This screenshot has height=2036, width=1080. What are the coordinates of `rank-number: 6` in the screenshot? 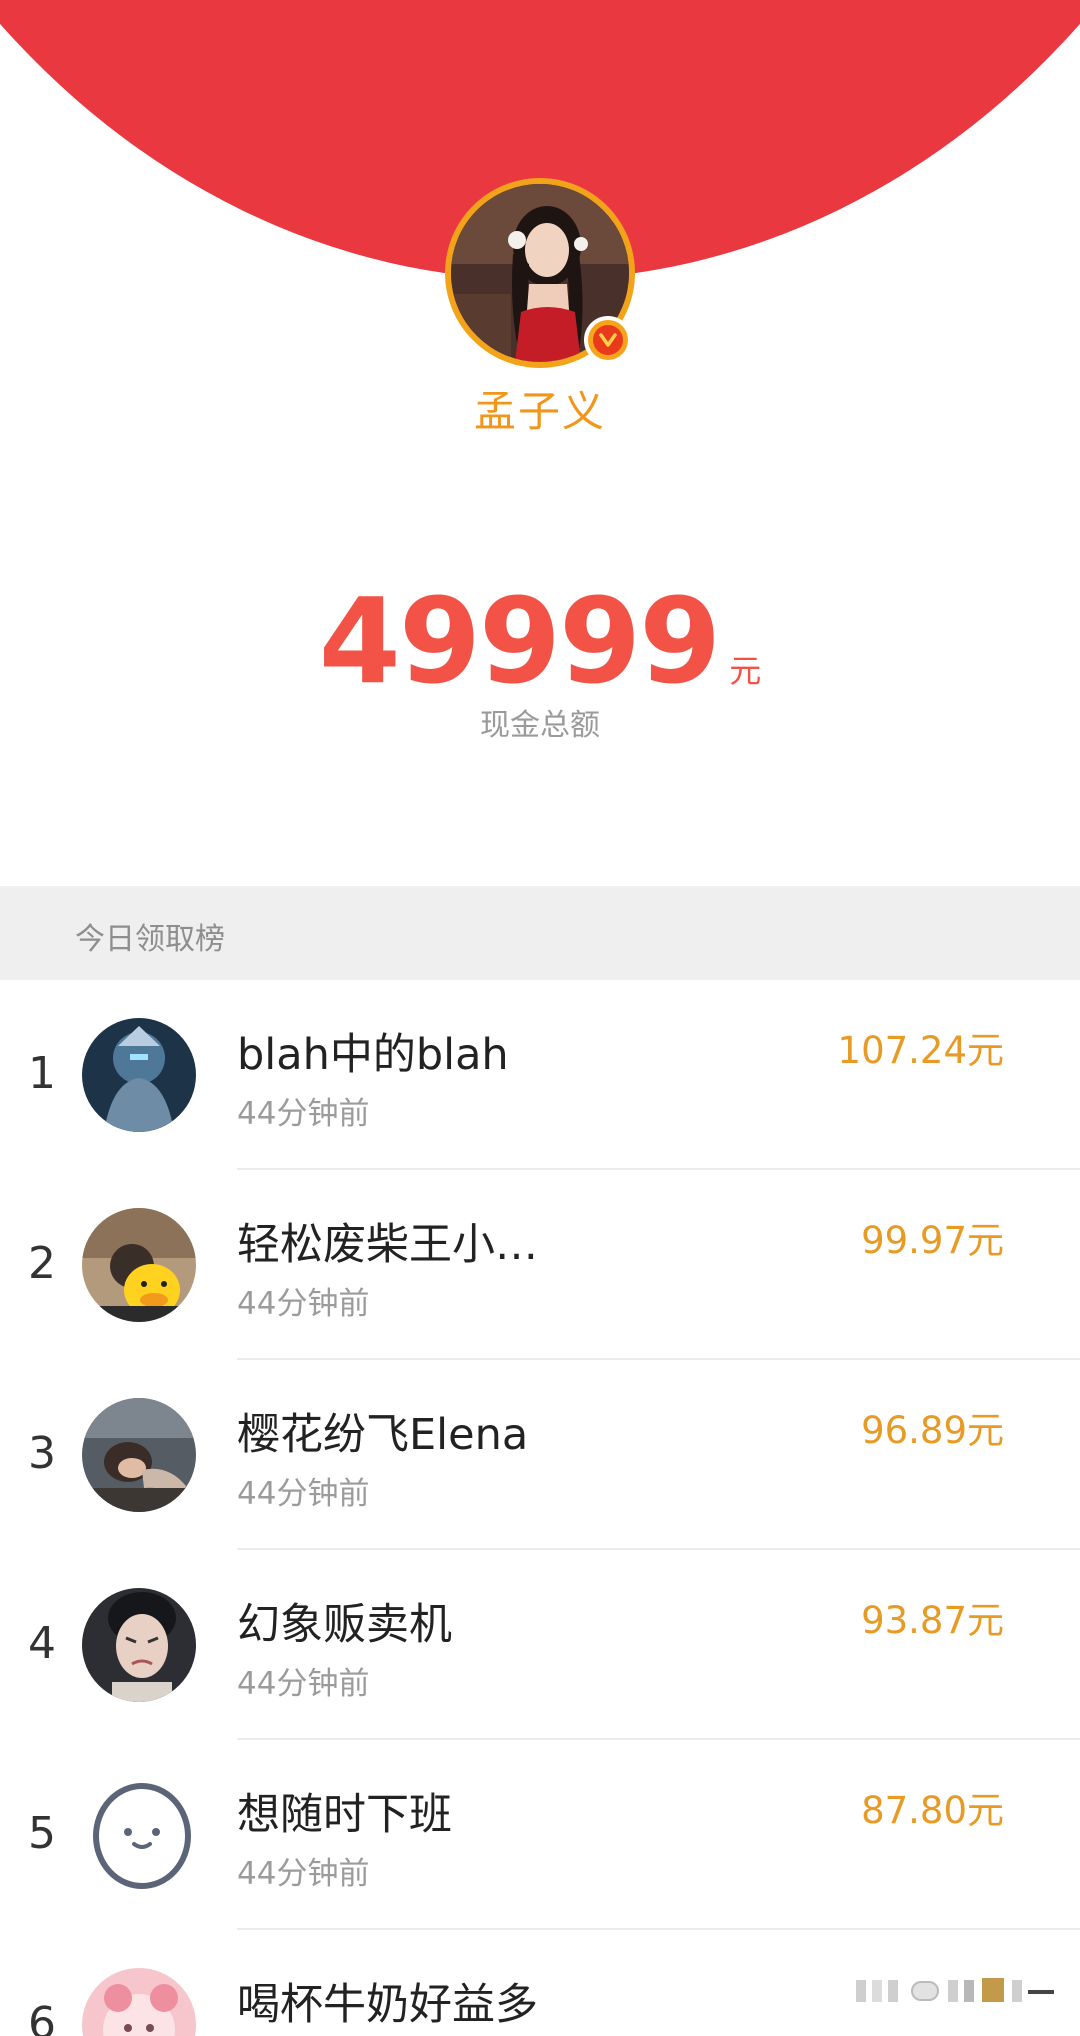 It's located at (42, 2017).